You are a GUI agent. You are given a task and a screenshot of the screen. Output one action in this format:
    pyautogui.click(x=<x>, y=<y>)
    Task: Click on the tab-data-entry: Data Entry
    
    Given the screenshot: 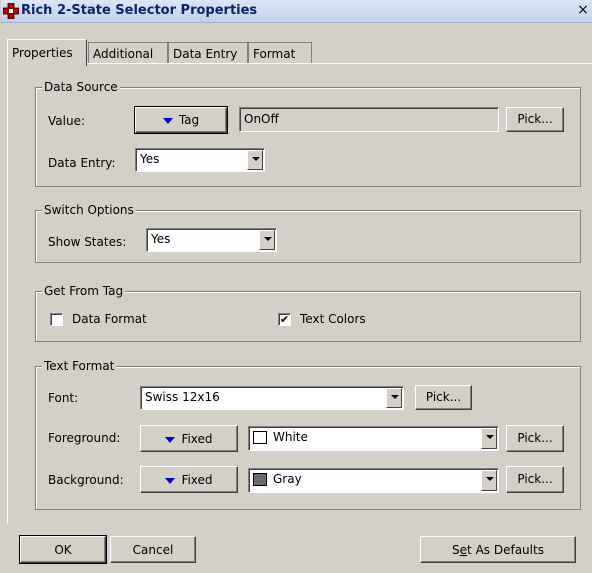 What is the action you would take?
    pyautogui.click(x=208, y=53)
    